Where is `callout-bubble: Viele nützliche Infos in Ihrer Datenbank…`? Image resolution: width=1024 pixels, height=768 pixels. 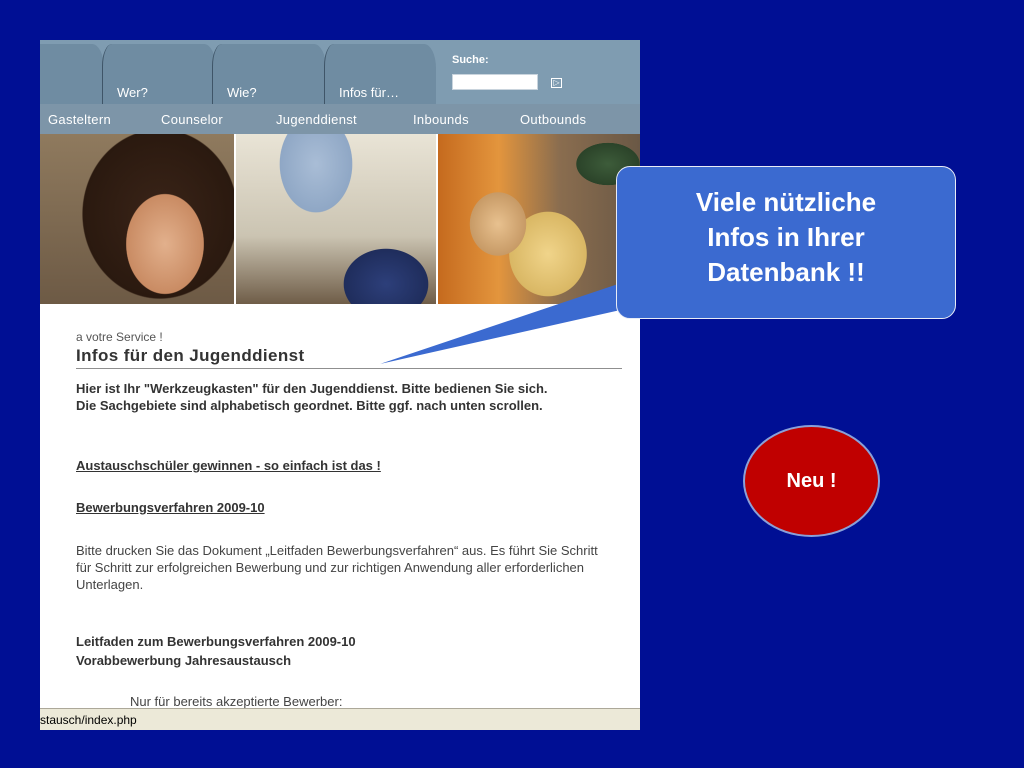
callout-bubble: Viele nützliche Infos in Ihrer Datenbank… is located at coordinates (786, 242).